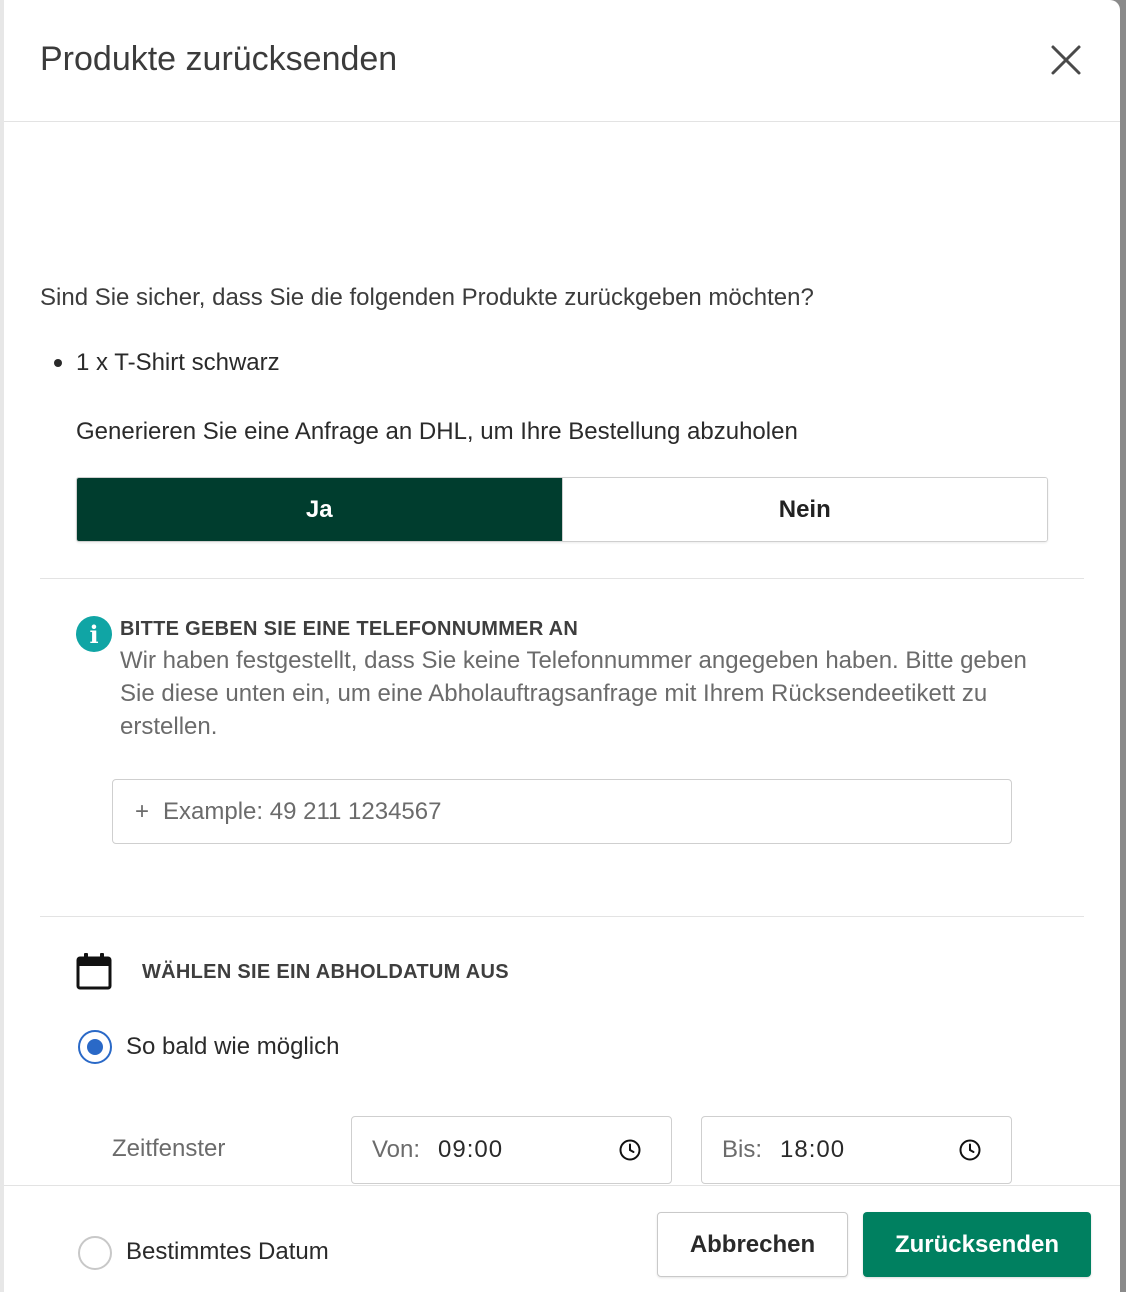  What do you see at coordinates (325, 972) in the screenshot?
I see `pickup-date-title: WÄHLEN SIE EIN ABHOLDATUM AUS` at bounding box center [325, 972].